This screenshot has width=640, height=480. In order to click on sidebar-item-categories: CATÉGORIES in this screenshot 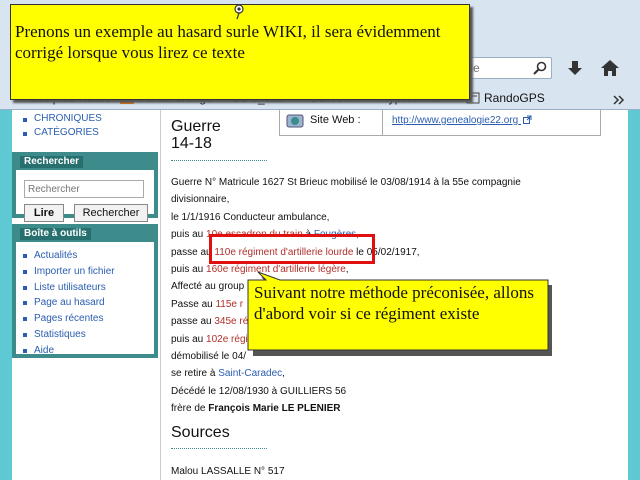, I will do `click(90, 133)`.